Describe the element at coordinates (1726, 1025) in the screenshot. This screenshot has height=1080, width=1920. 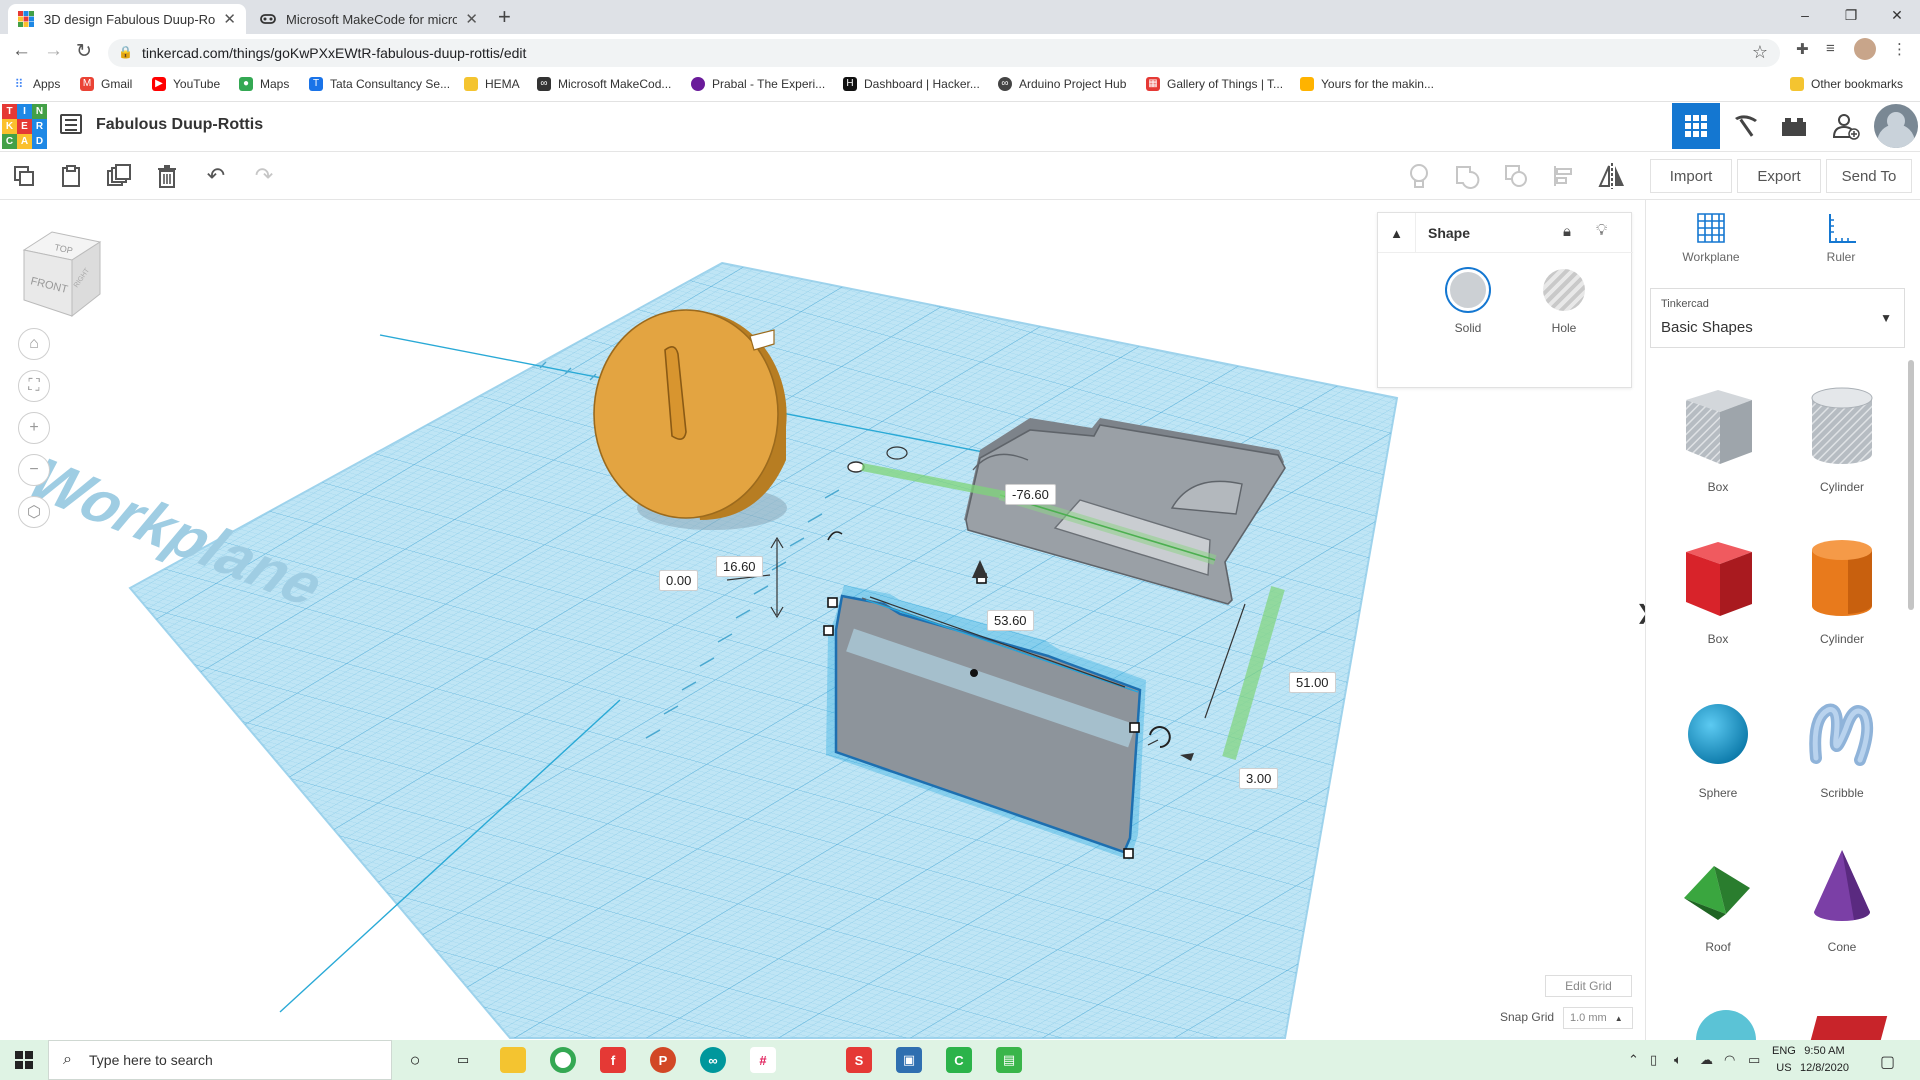
I see `shape-partial-torus` at that location.